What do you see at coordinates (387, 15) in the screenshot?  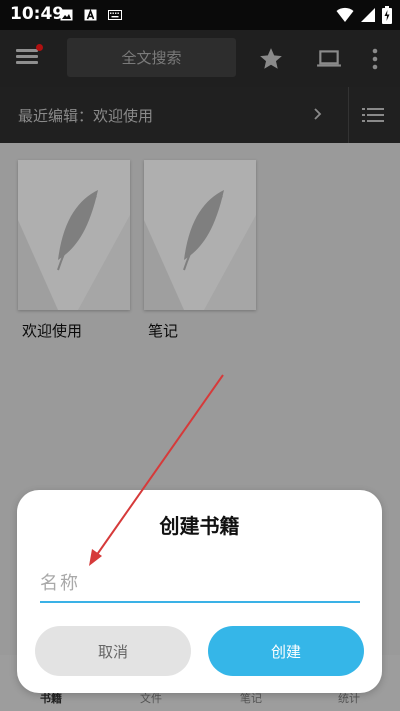 I see `battery-charging-icon` at bounding box center [387, 15].